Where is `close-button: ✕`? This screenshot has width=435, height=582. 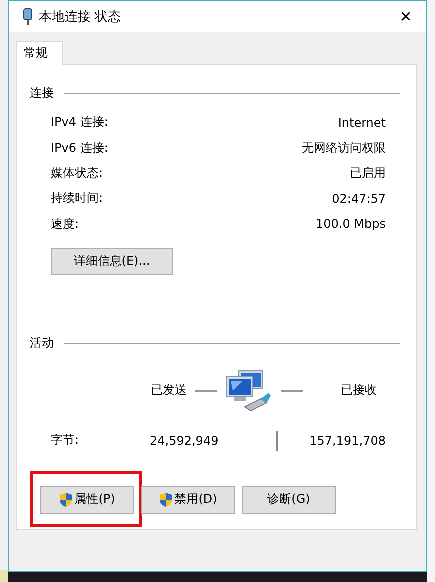 close-button: ✕ is located at coordinates (406, 16).